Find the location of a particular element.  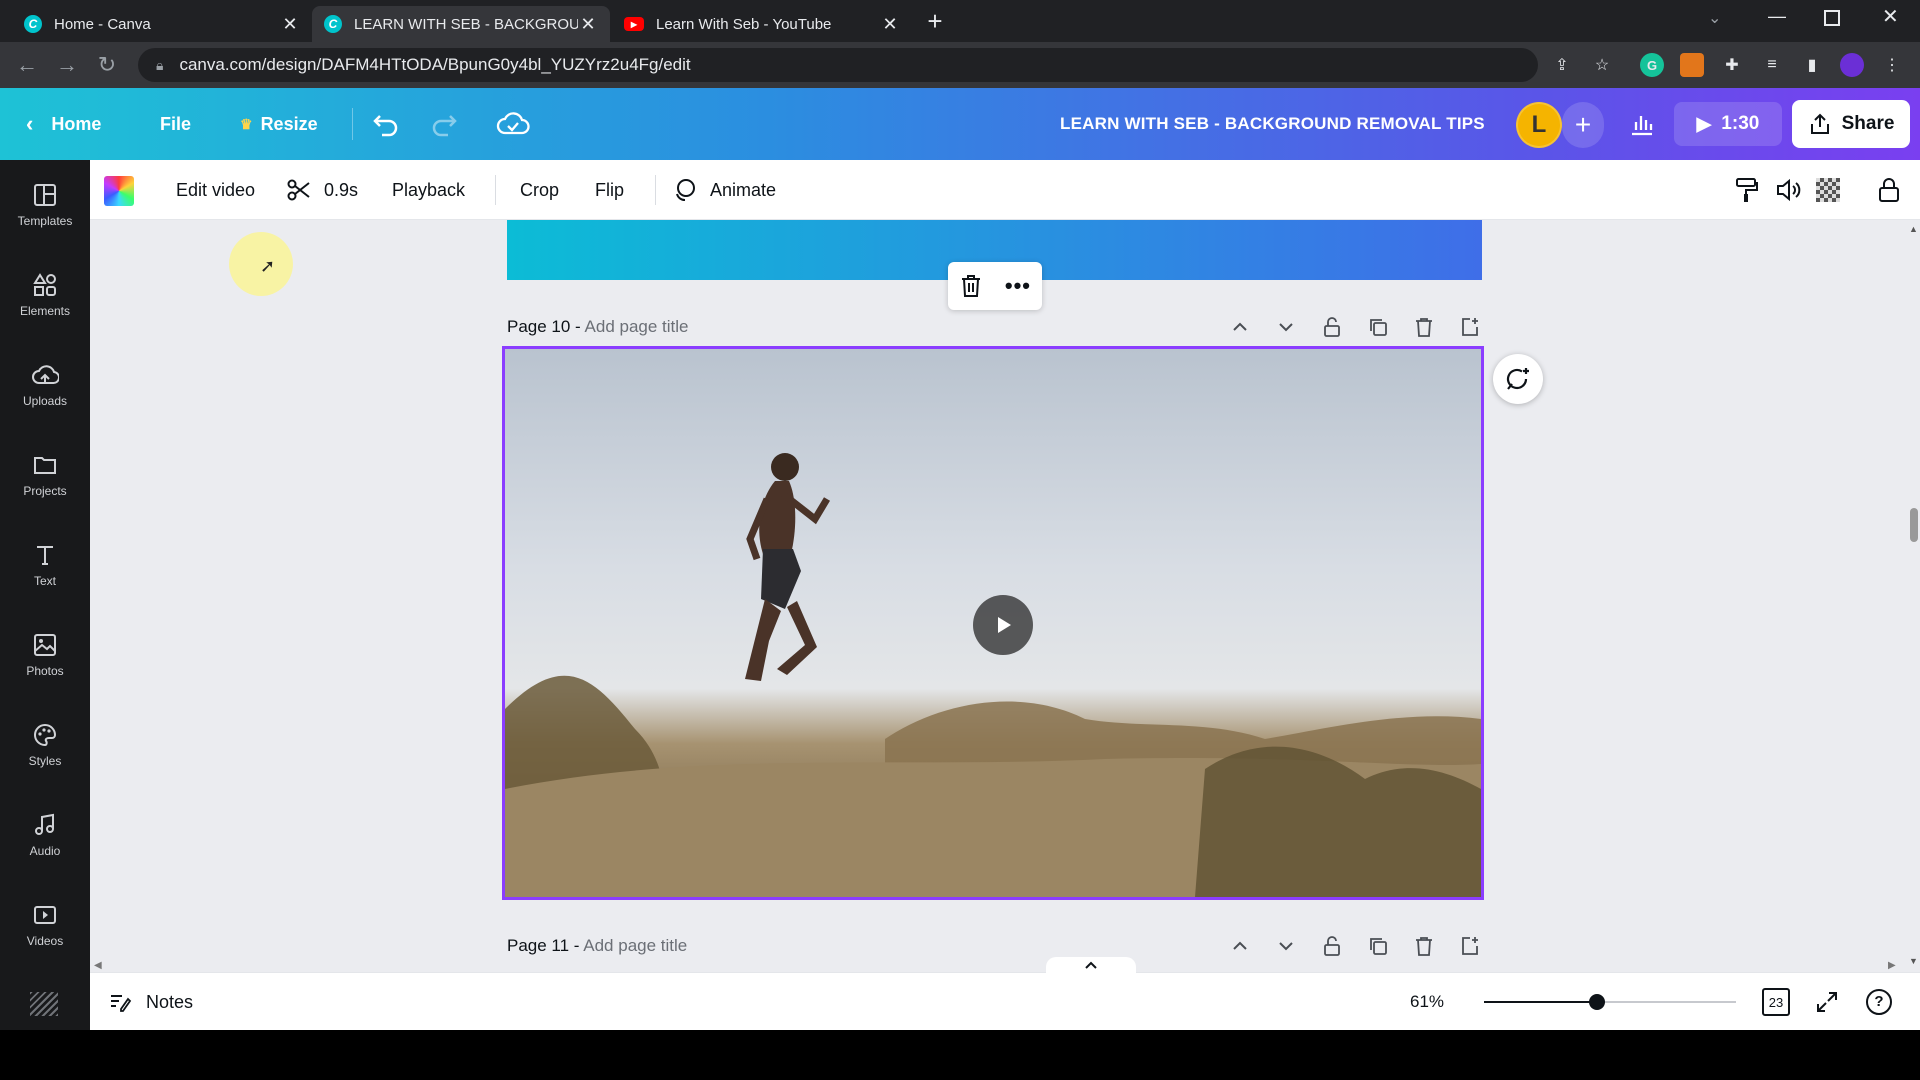

back-icon: ← is located at coordinates (27, 65).